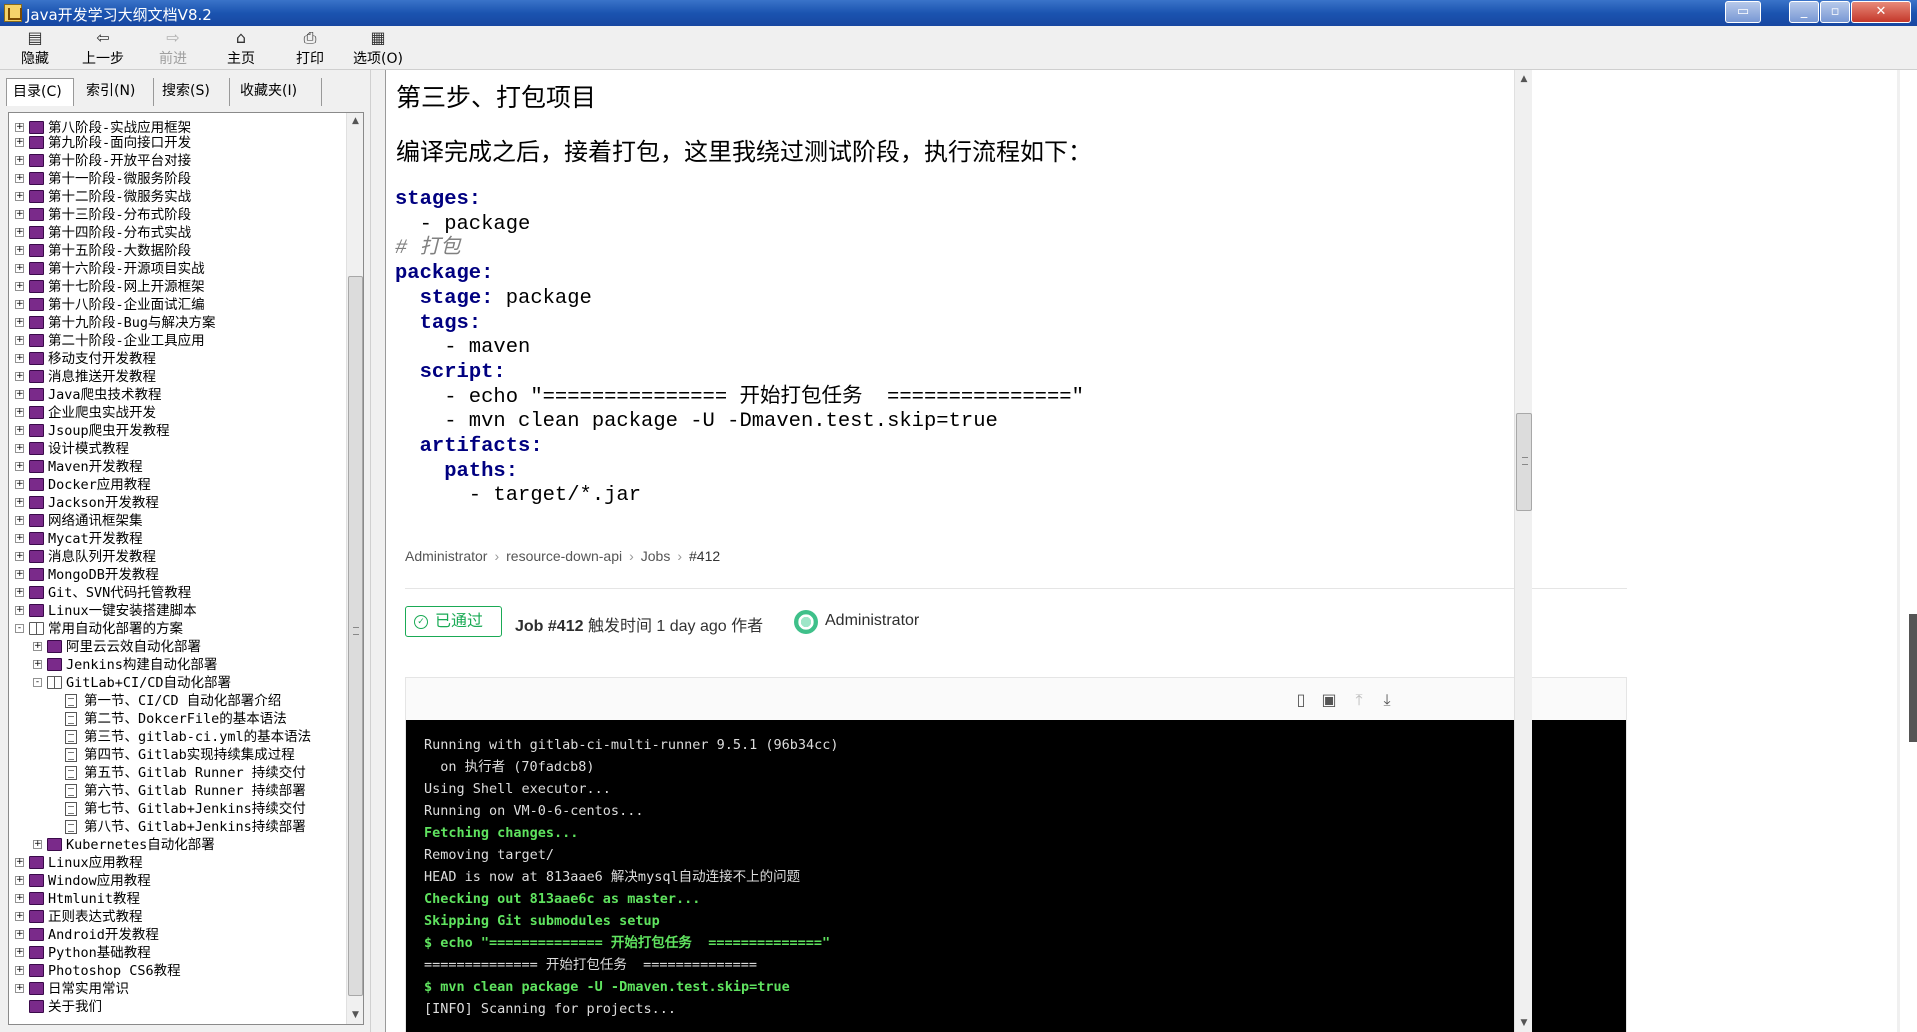 This screenshot has width=1917, height=1032. What do you see at coordinates (177, 143) in the screenshot?
I see `tree-item: + 第九阶段-面向接口开发` at bounding box center [177, 143].